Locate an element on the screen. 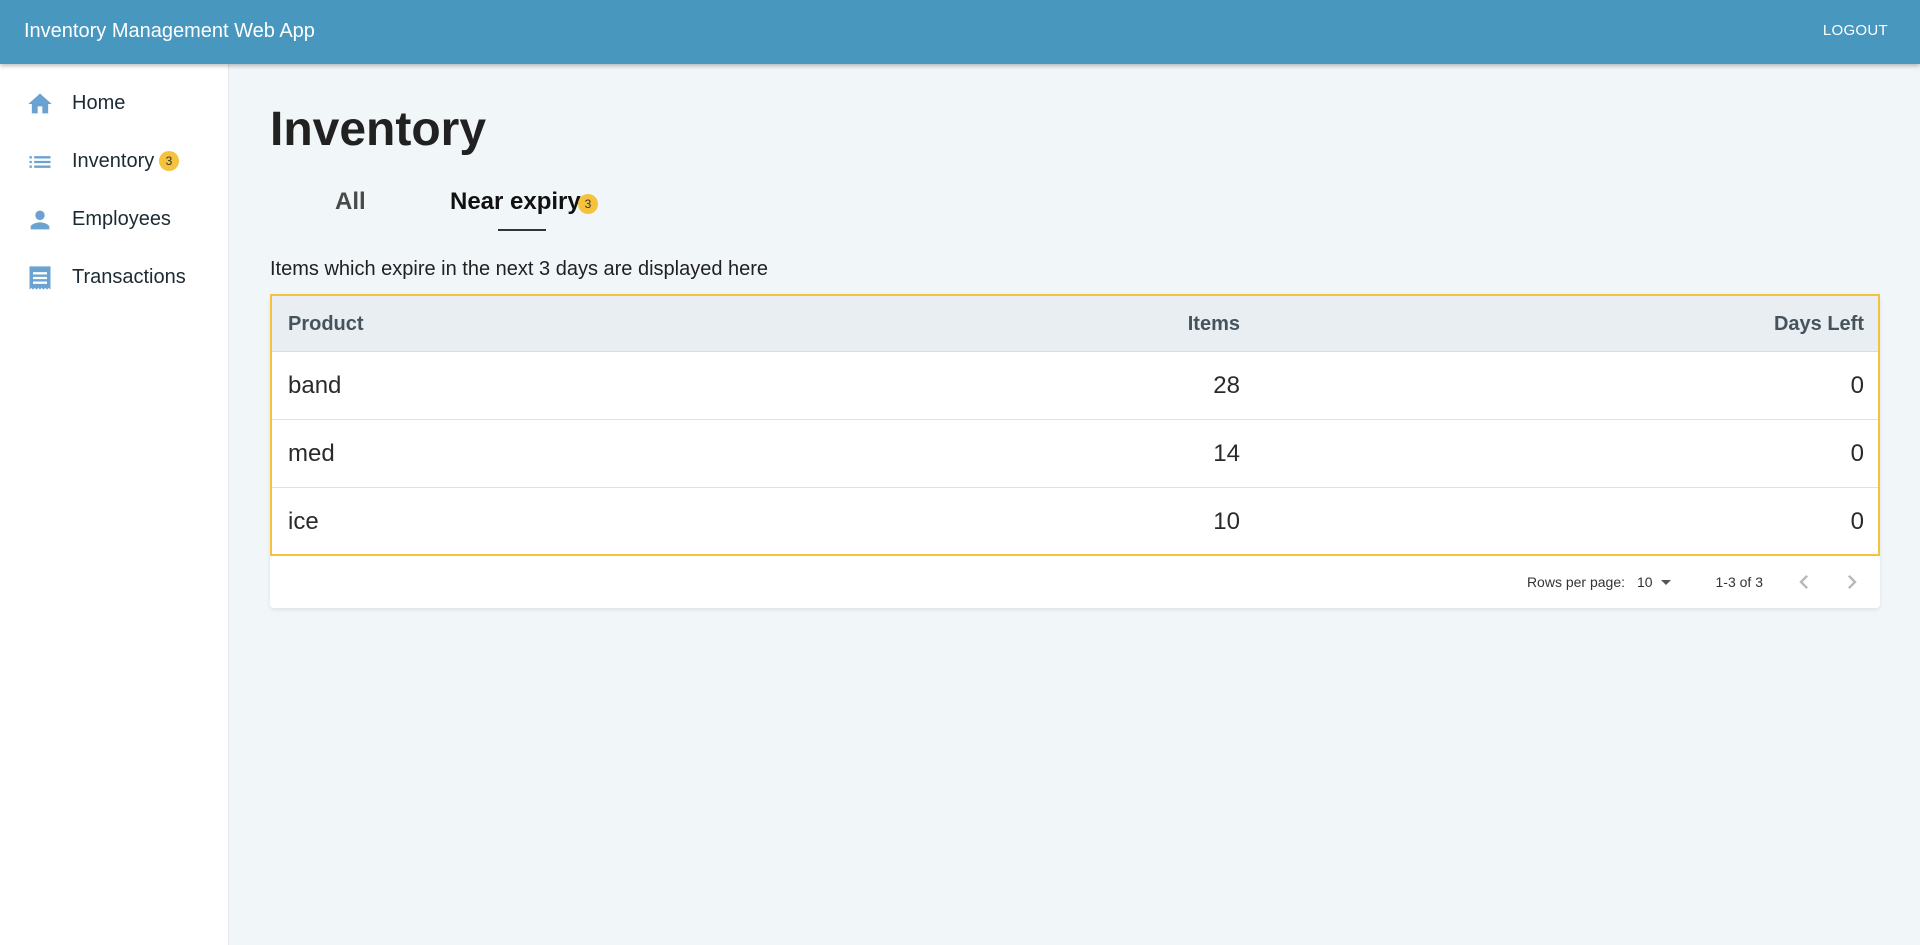 Image resolution: width=1920 pixels, height=945 pixels. chevron-right-icon is located at coordinates (1852, 582).